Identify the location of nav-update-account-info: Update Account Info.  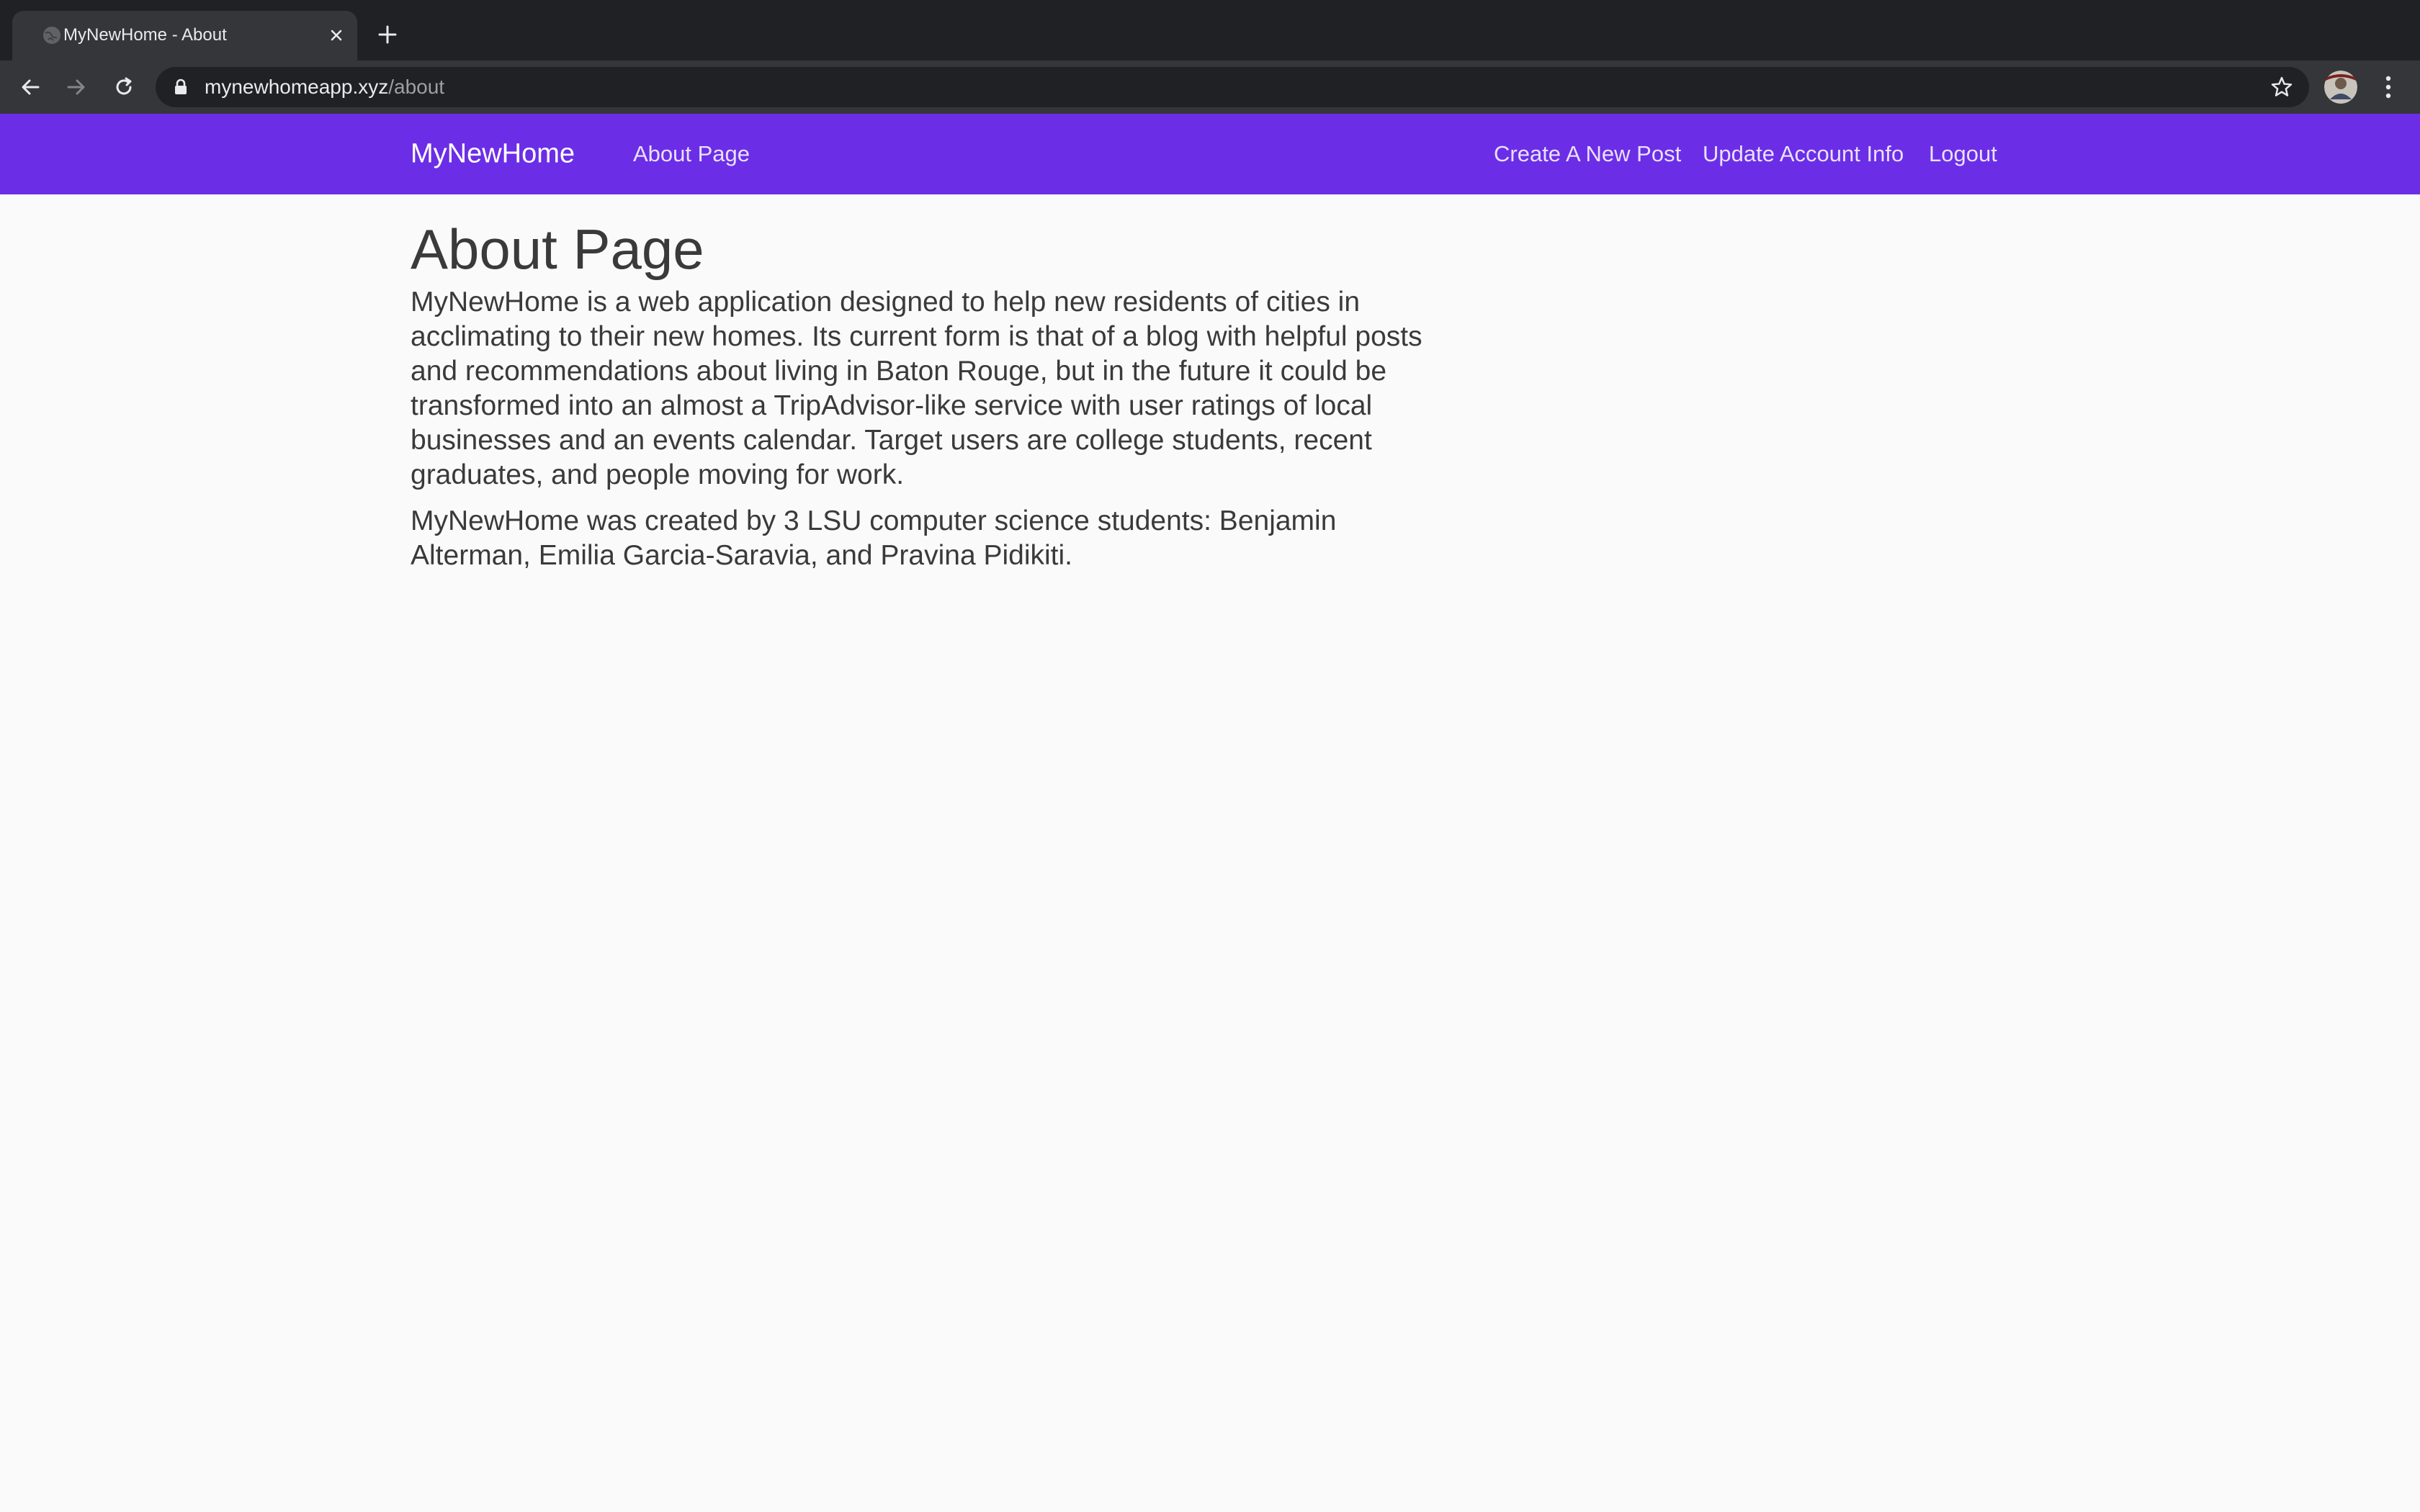
(1804, 154).